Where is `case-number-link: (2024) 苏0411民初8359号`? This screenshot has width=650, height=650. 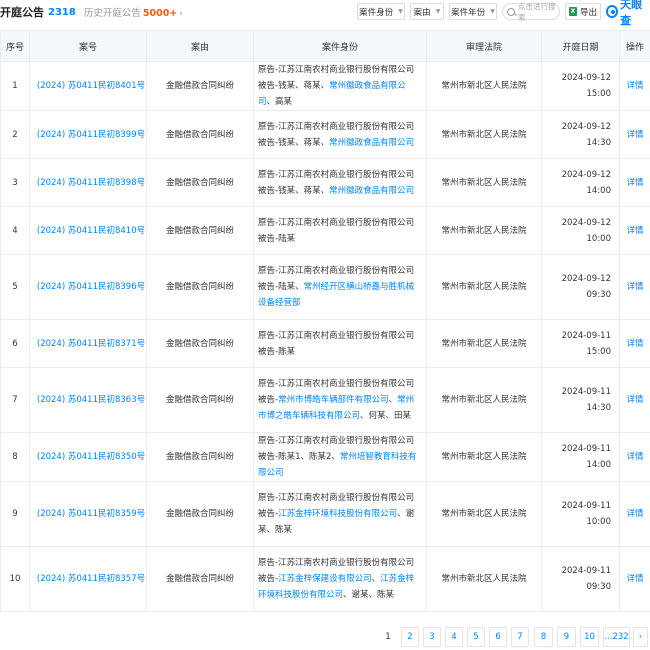 case-number-link: (2024) 苏0411民初8359号 is located at coordinates (88, 514).